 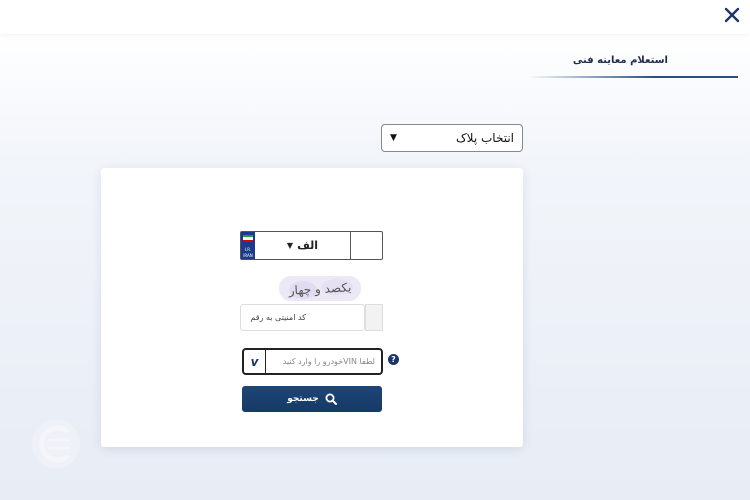 What do you see at coordinates (366, 245) in the screenshot?
I see `plate-digits-input` at bounding box center [366, 245].